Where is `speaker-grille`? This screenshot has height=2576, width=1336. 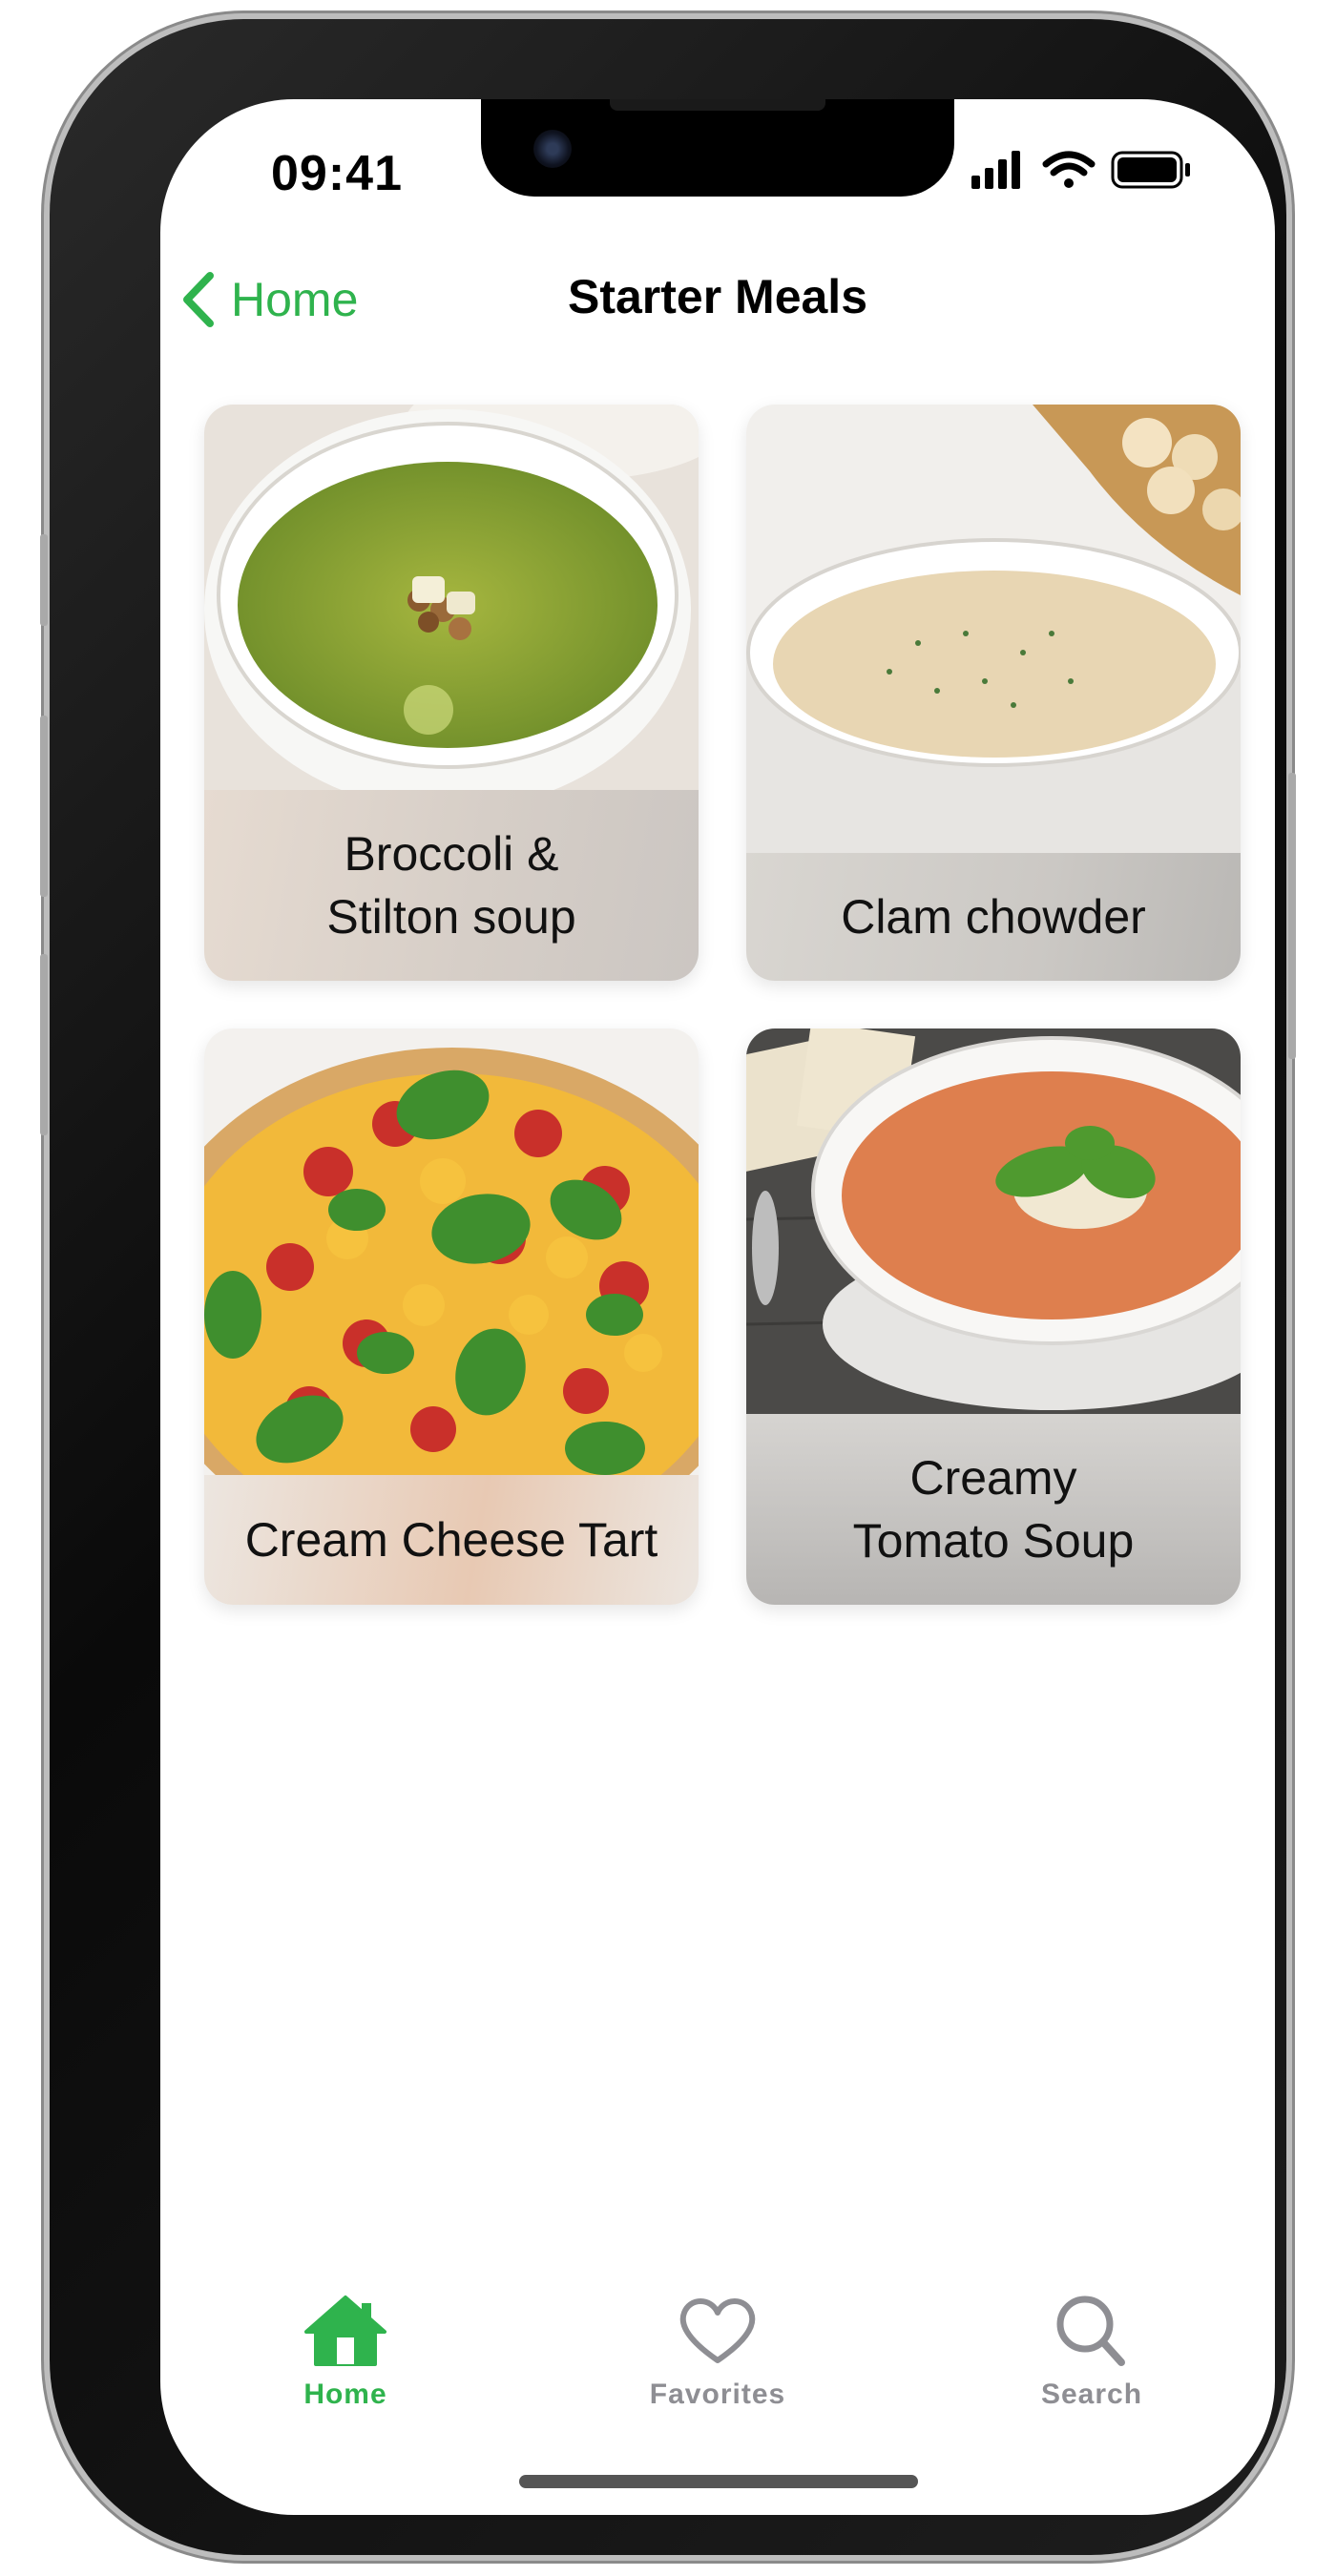
speaker-grille is located at coordinates (717, 105).